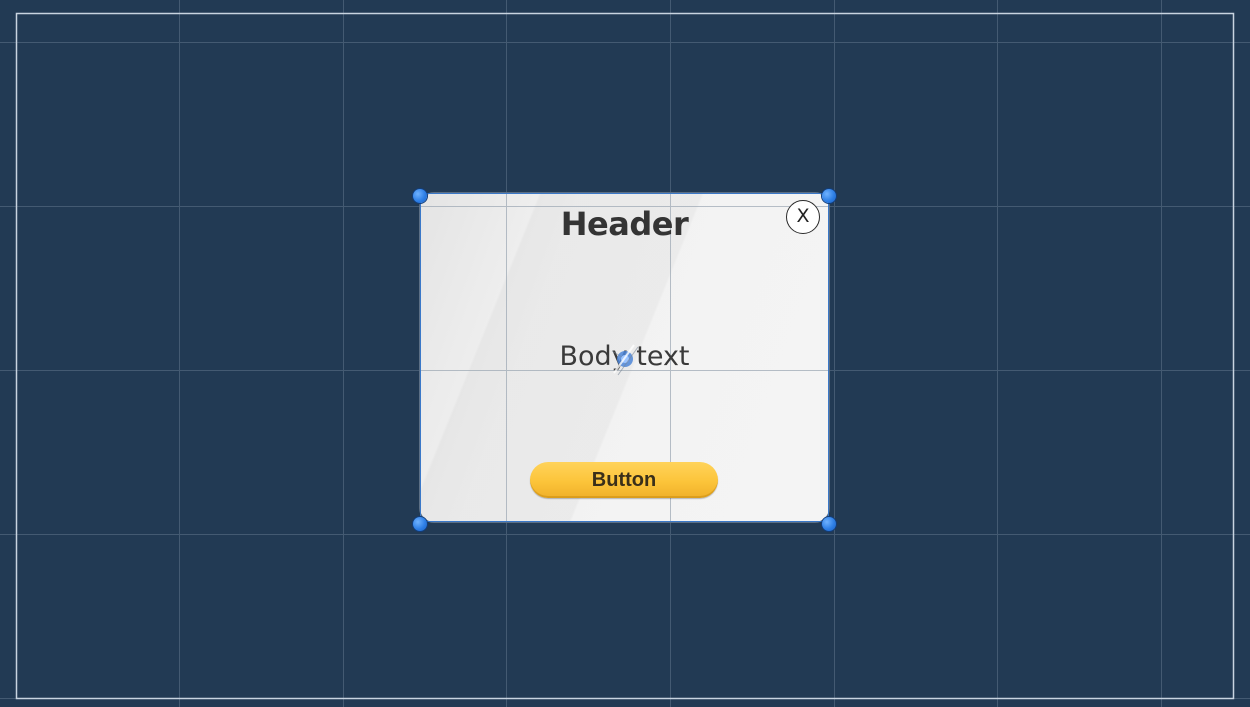 This screenshot has width=1250, height=707. I want to click on close-icon: X, so click(803, 216).